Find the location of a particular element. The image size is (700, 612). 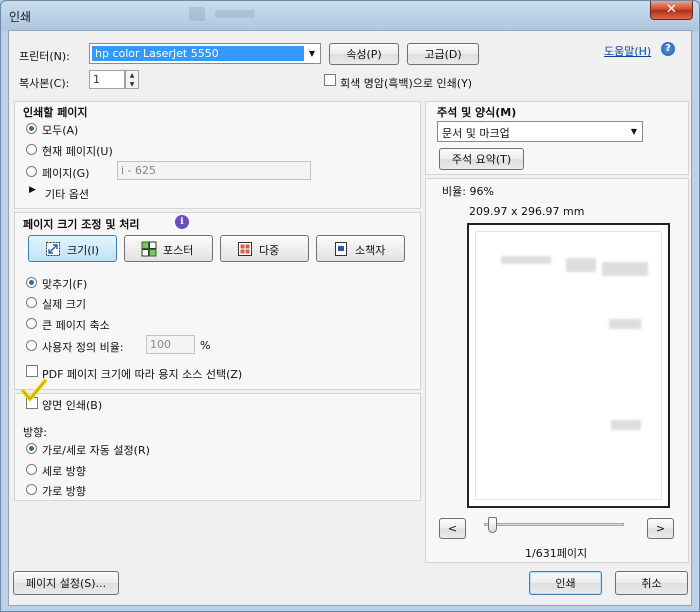

preview-scale-text: 비율: 96% is located at coordinates (468, 191).